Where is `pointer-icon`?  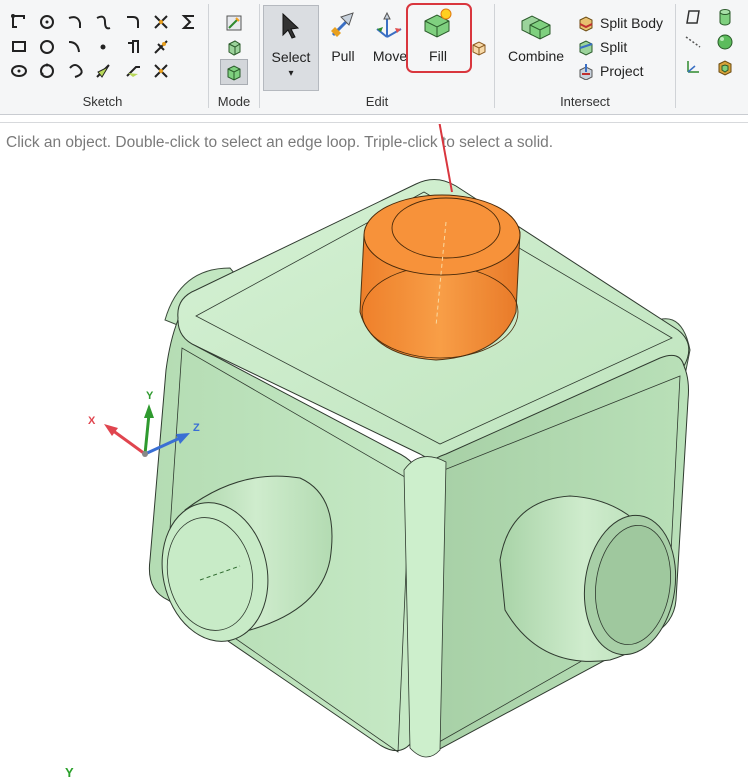 pointer-icon is located at coordinates (291, 25).